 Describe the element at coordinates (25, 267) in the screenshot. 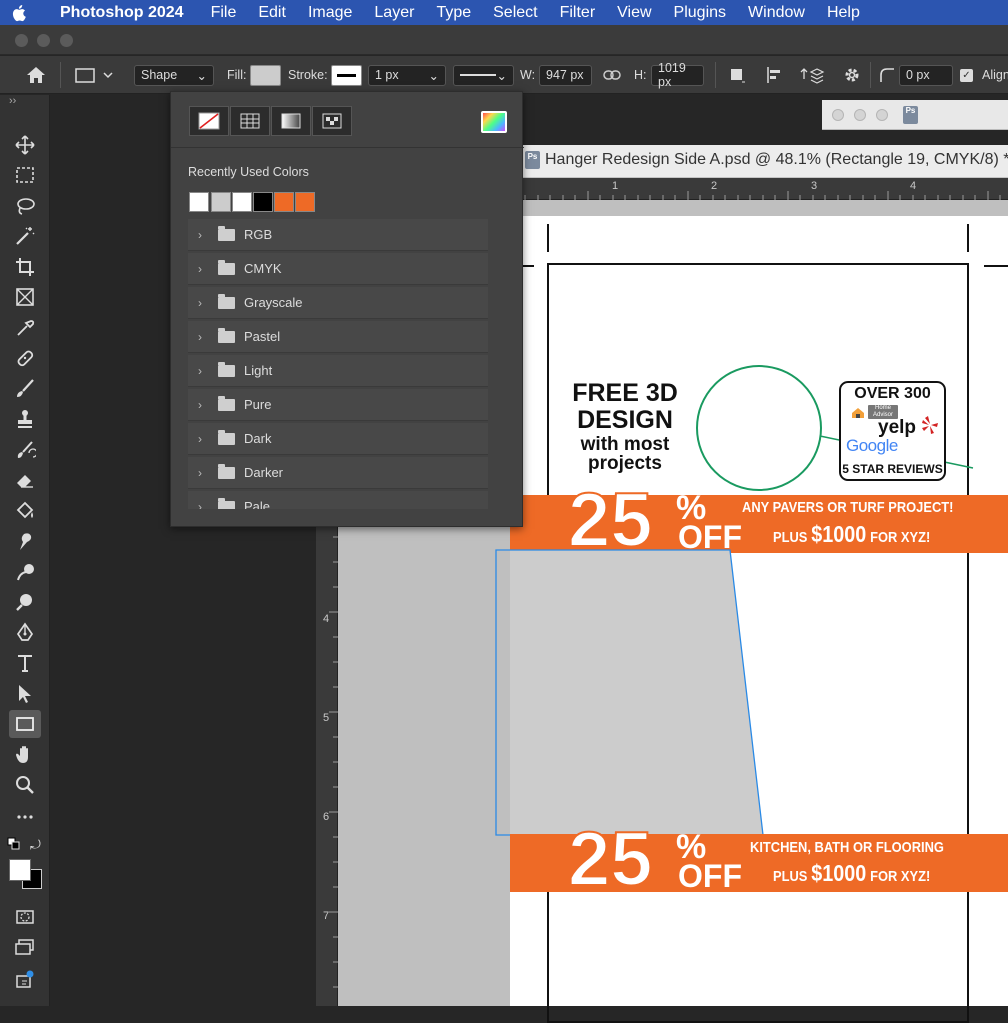

I see `crop-tool-icon` at that location.